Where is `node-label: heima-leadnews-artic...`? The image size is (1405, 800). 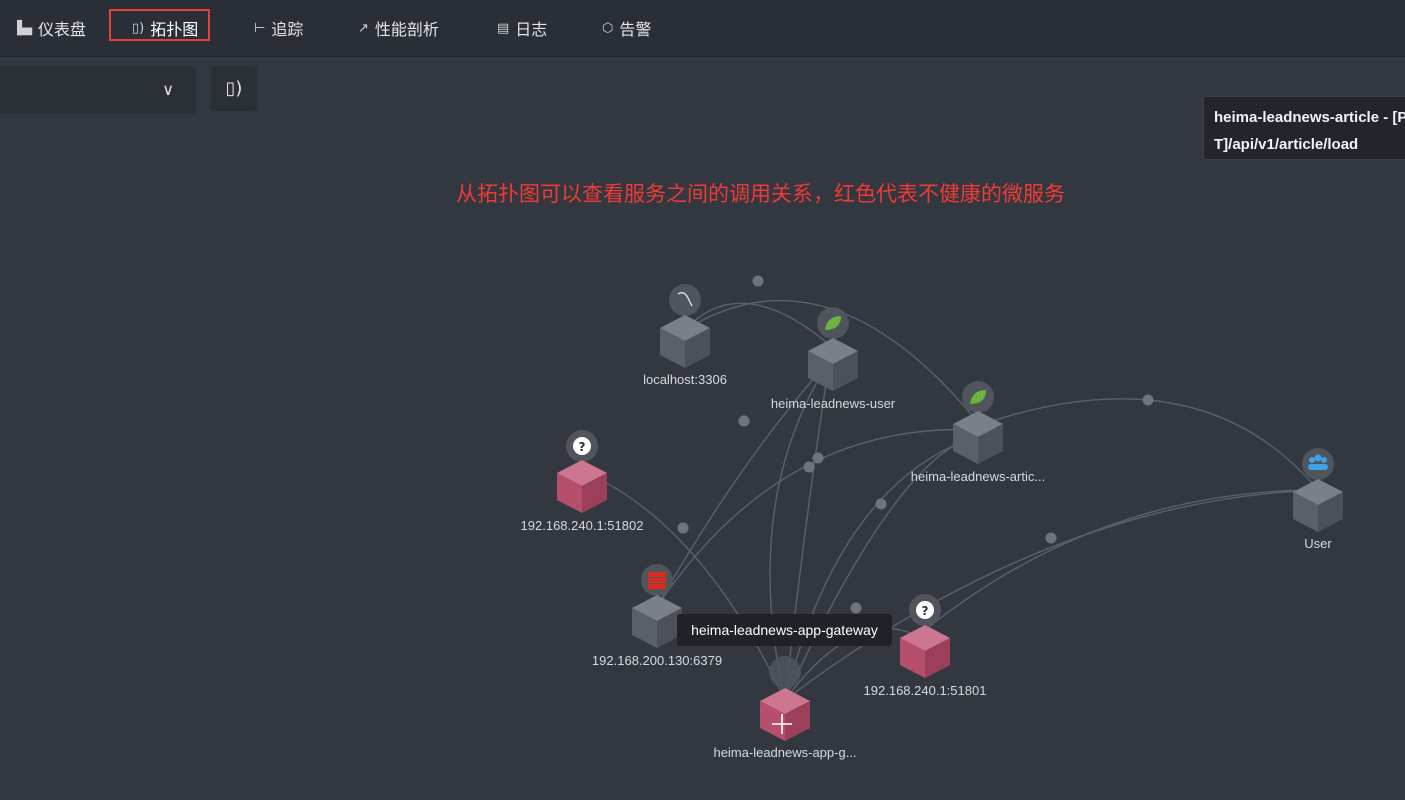
node-label: heima-leadnews-artic... is located at coordinates (978, 476).